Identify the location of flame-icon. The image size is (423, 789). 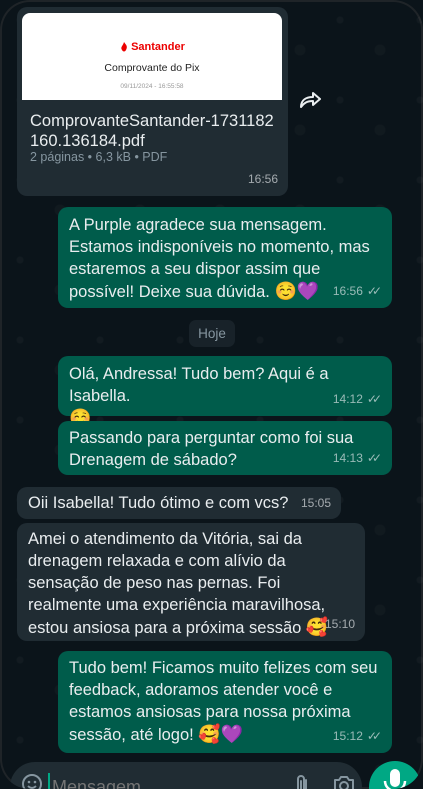
(124, 47).